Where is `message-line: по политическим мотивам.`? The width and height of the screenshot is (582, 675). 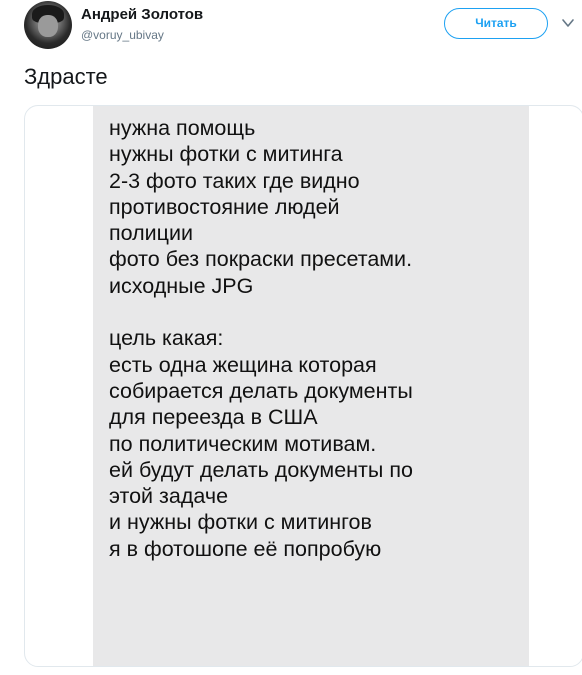 message-line: по политическим мотивам. is located at coordinates (243, 443).